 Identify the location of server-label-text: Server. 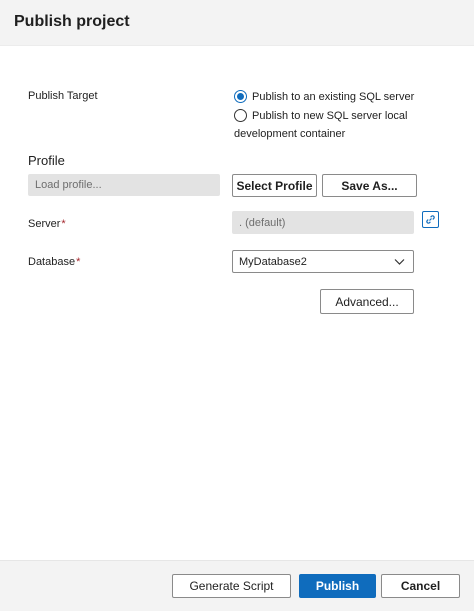
(44, 224).